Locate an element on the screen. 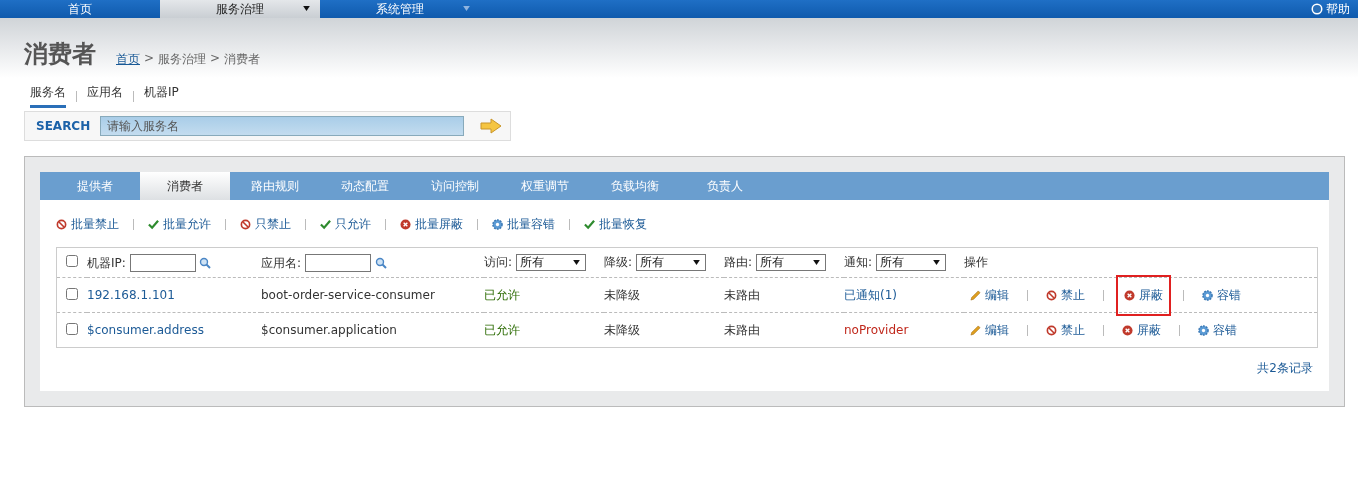  breadcrumb-item: 服务治理 is located at coordinates (182, 59).